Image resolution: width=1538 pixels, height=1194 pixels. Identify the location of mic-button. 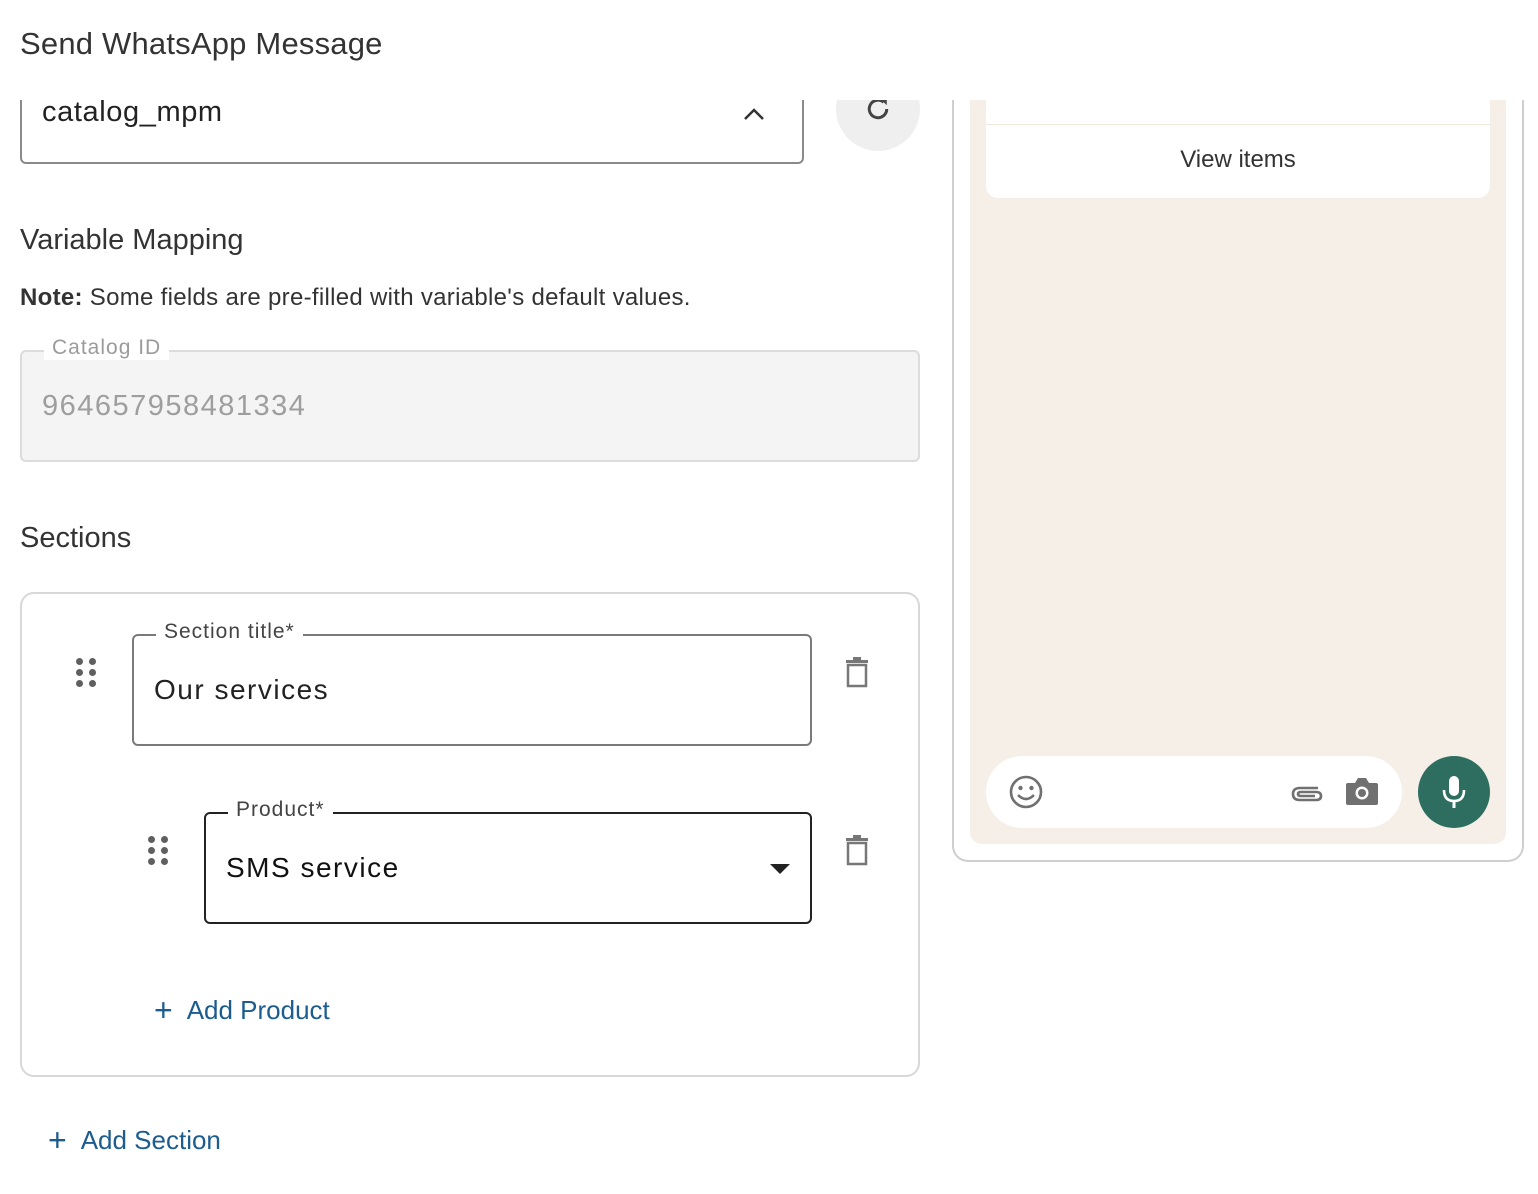
(1454, 792).